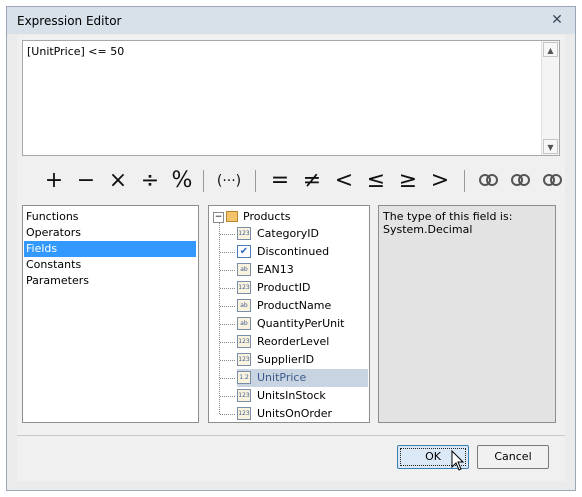  I want to click on field-label: QuantityPerUnit, so click(301, 323).